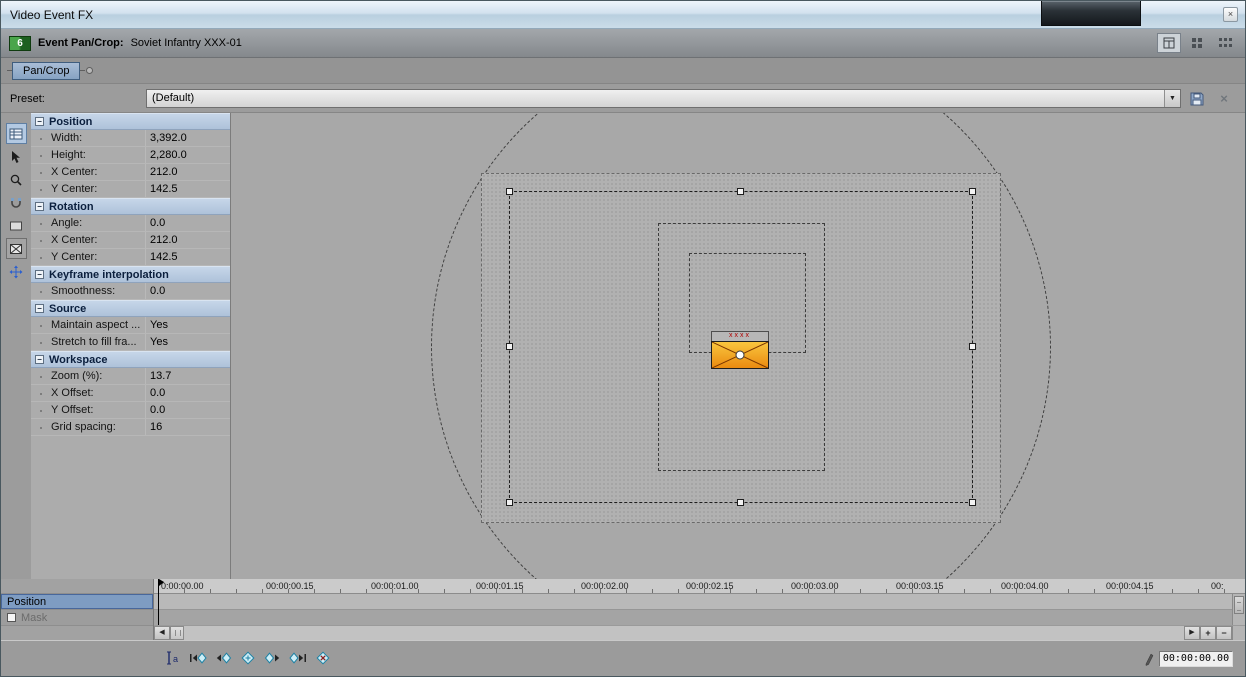  I want to click on sync-cursor-button: a, so click(173, 658).